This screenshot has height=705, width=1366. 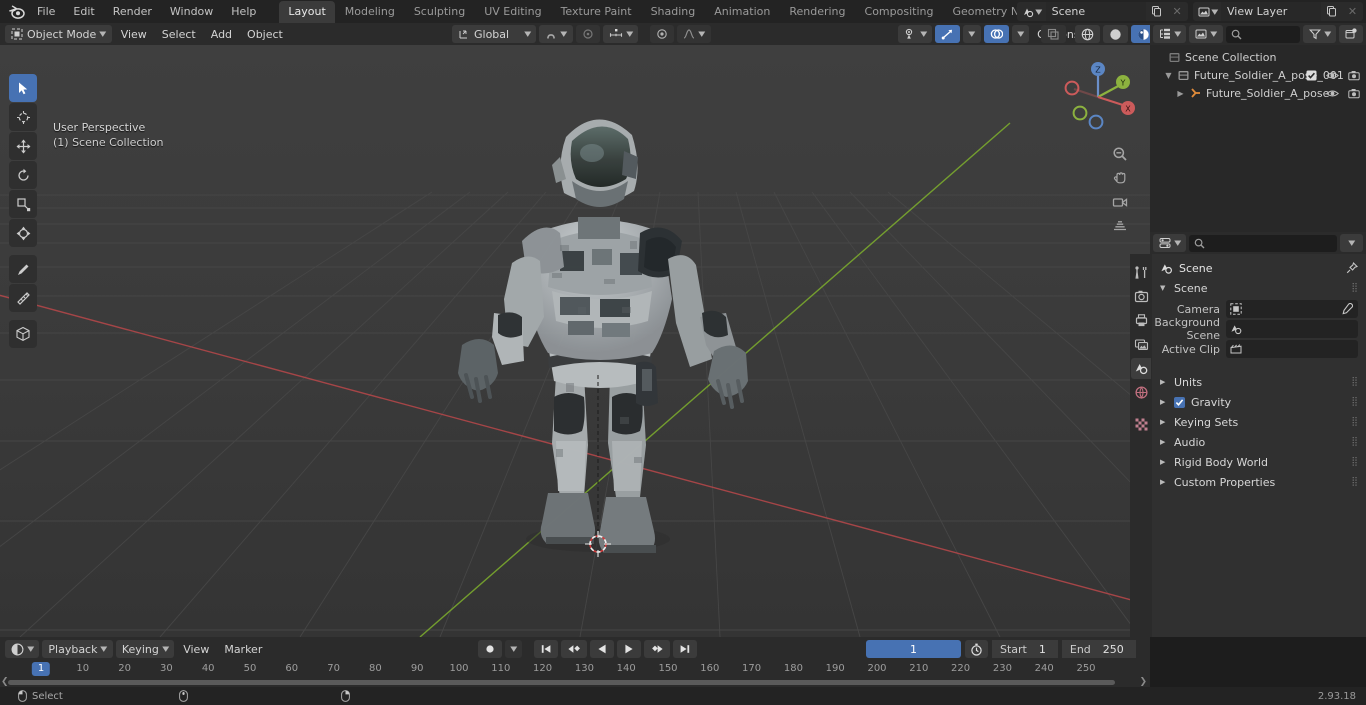 What do you see at coordinates (23, 117) in the screenshot?
I see `cursor-tool-button` at bounding box center [23, 117].